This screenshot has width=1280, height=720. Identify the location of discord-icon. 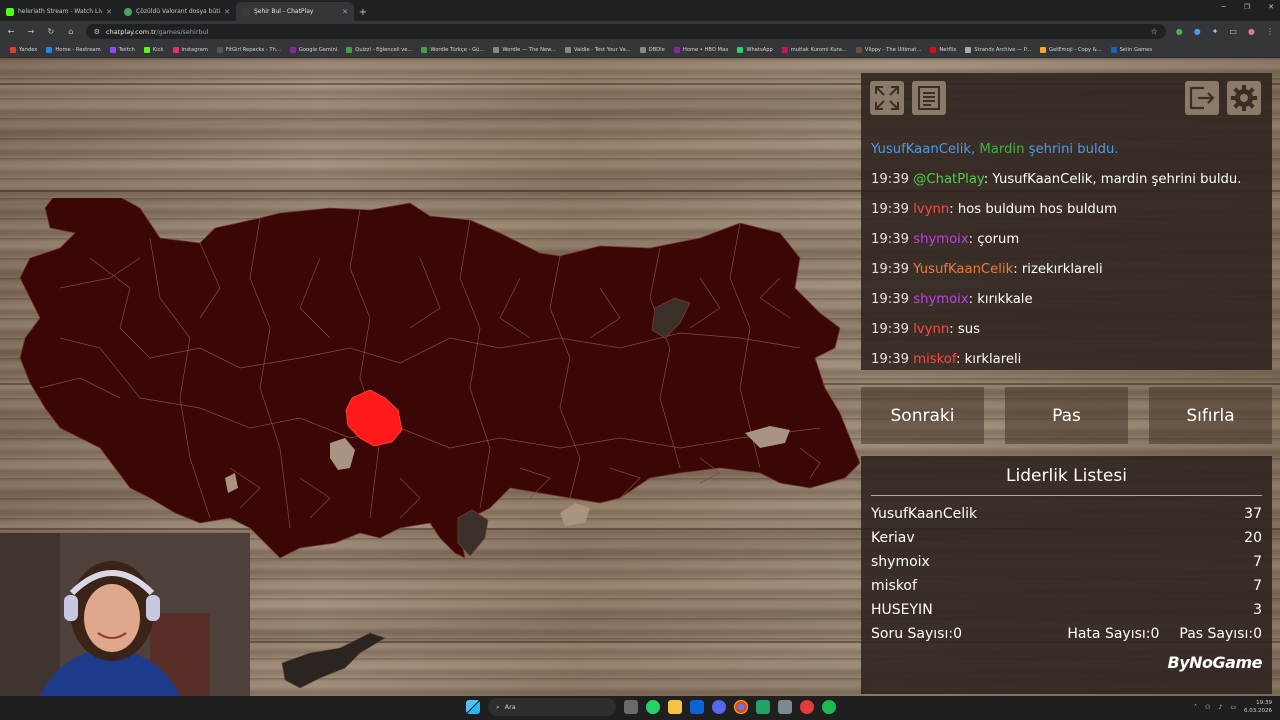
(719, 707).